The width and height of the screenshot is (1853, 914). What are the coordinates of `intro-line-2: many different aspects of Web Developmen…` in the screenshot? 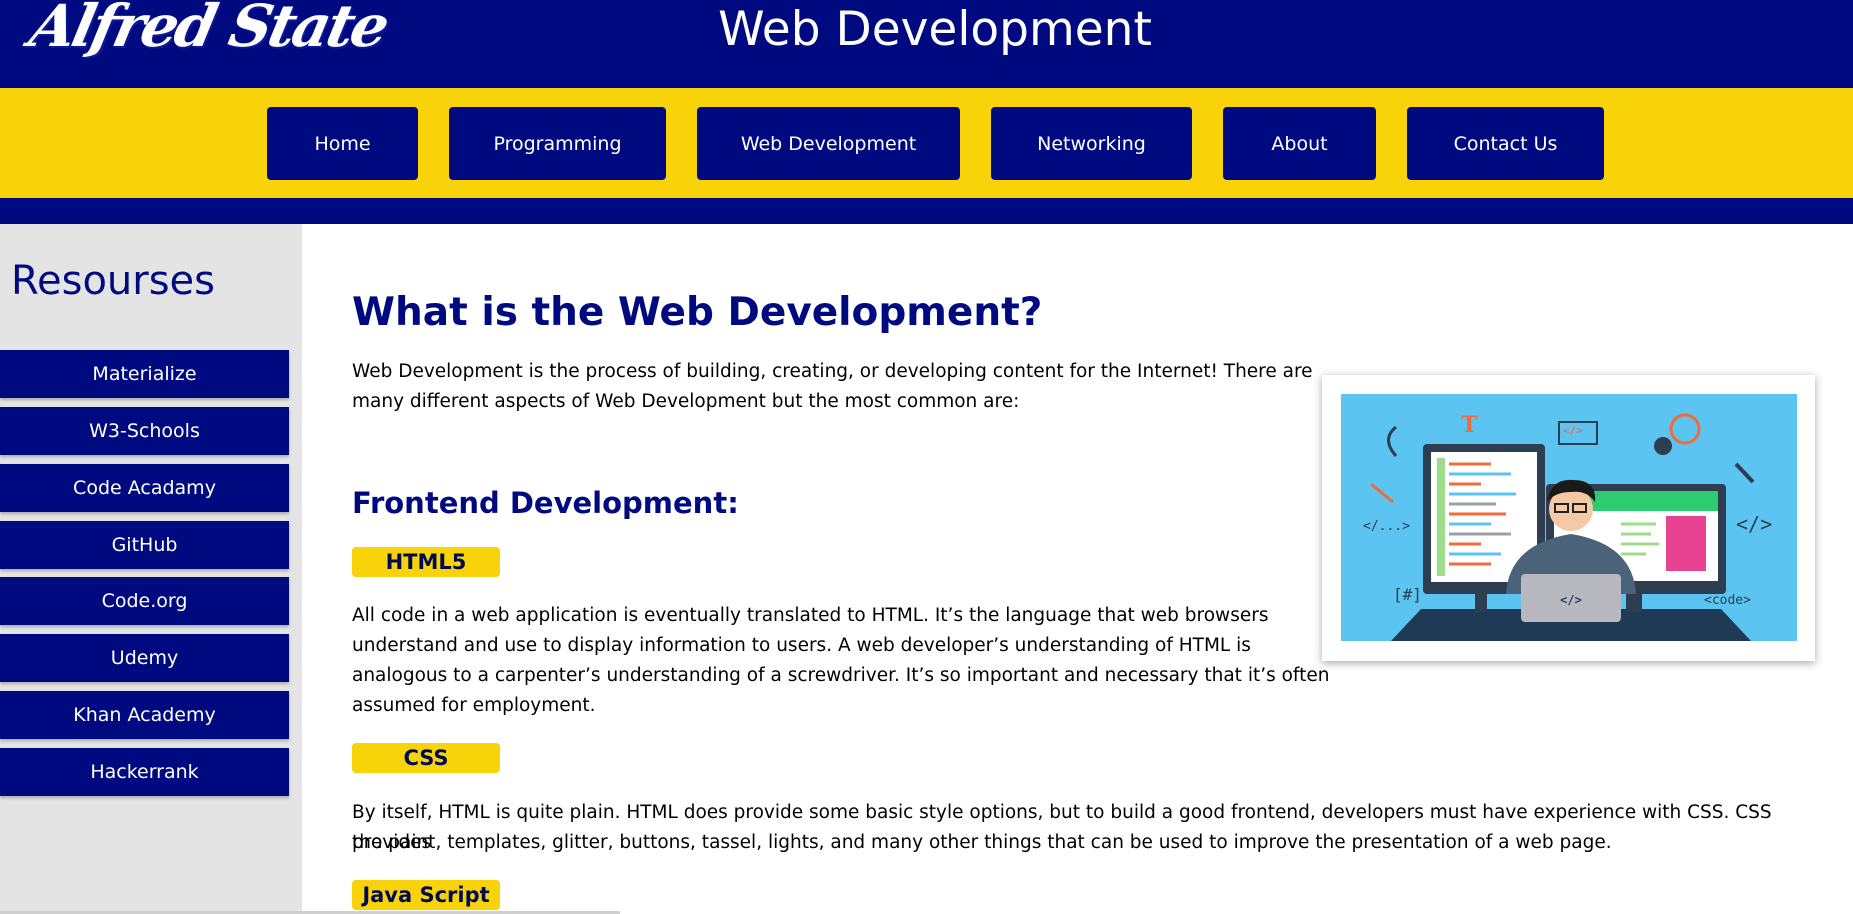 It's located at (686, 401).